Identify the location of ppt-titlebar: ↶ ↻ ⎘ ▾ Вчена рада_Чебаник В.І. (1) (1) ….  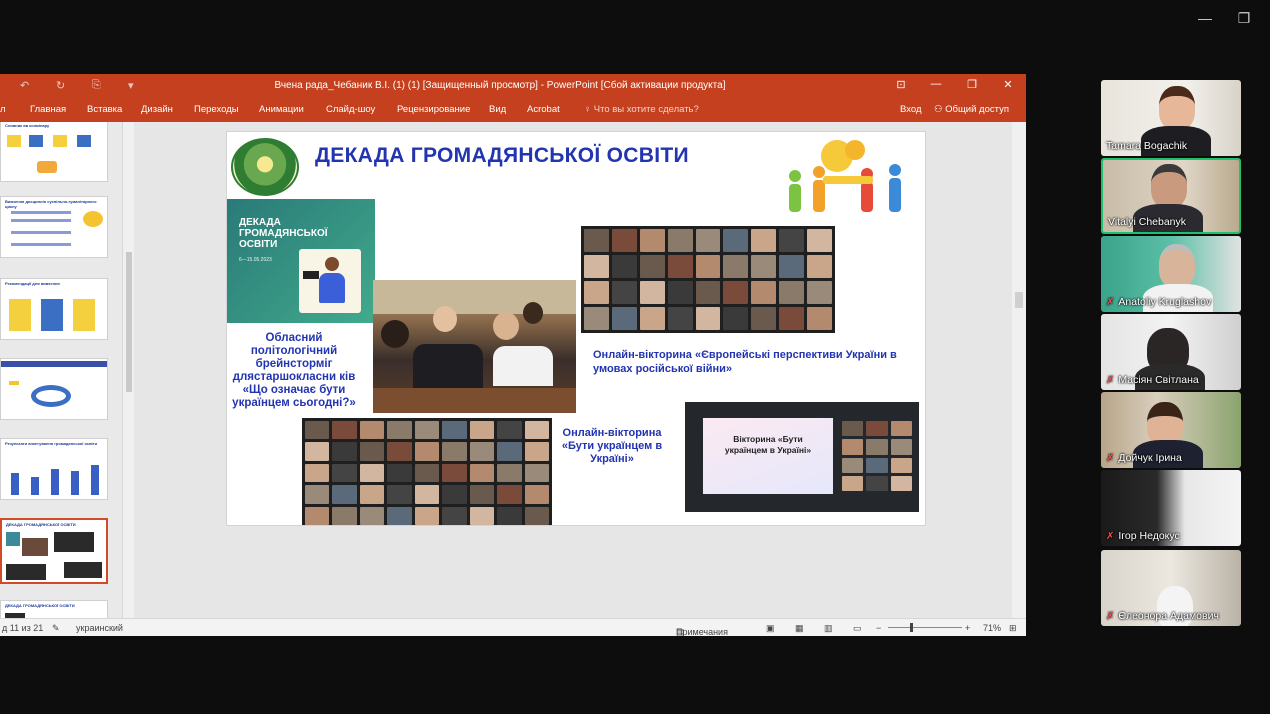
(513, 86).